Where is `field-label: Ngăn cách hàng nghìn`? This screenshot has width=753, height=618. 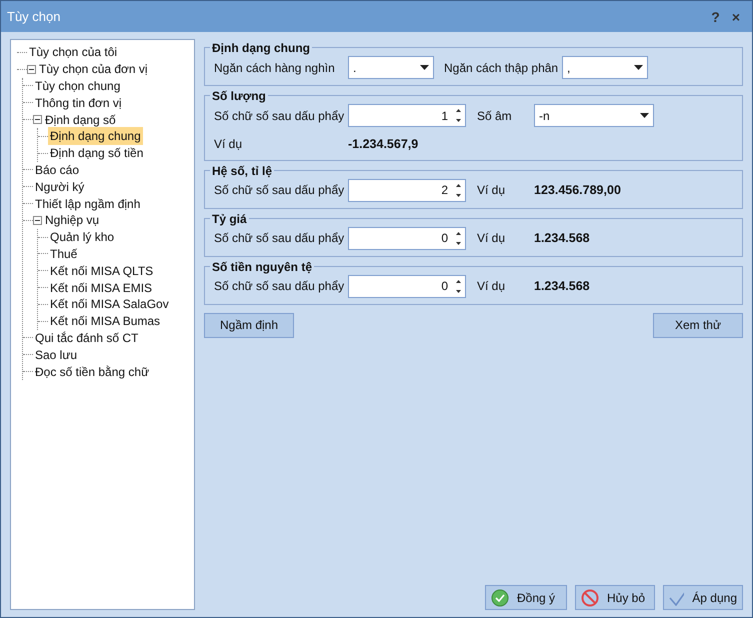
field-label: Ngăn cách hàng nghìn is located at coordinates (275, 68).